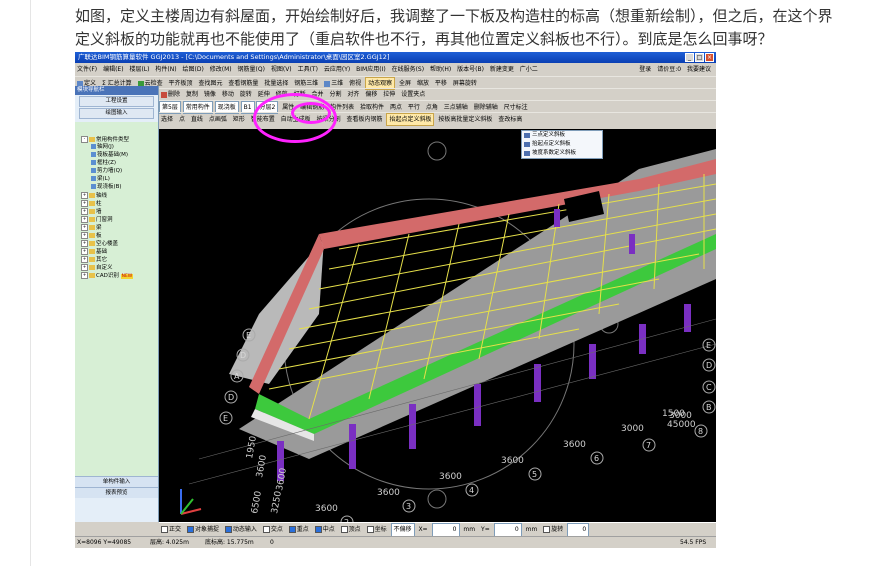 Image resolution: width=888 pixels, height=566 pixels. I want to click on menu-draw: 绘图(D), so click(193, 69).